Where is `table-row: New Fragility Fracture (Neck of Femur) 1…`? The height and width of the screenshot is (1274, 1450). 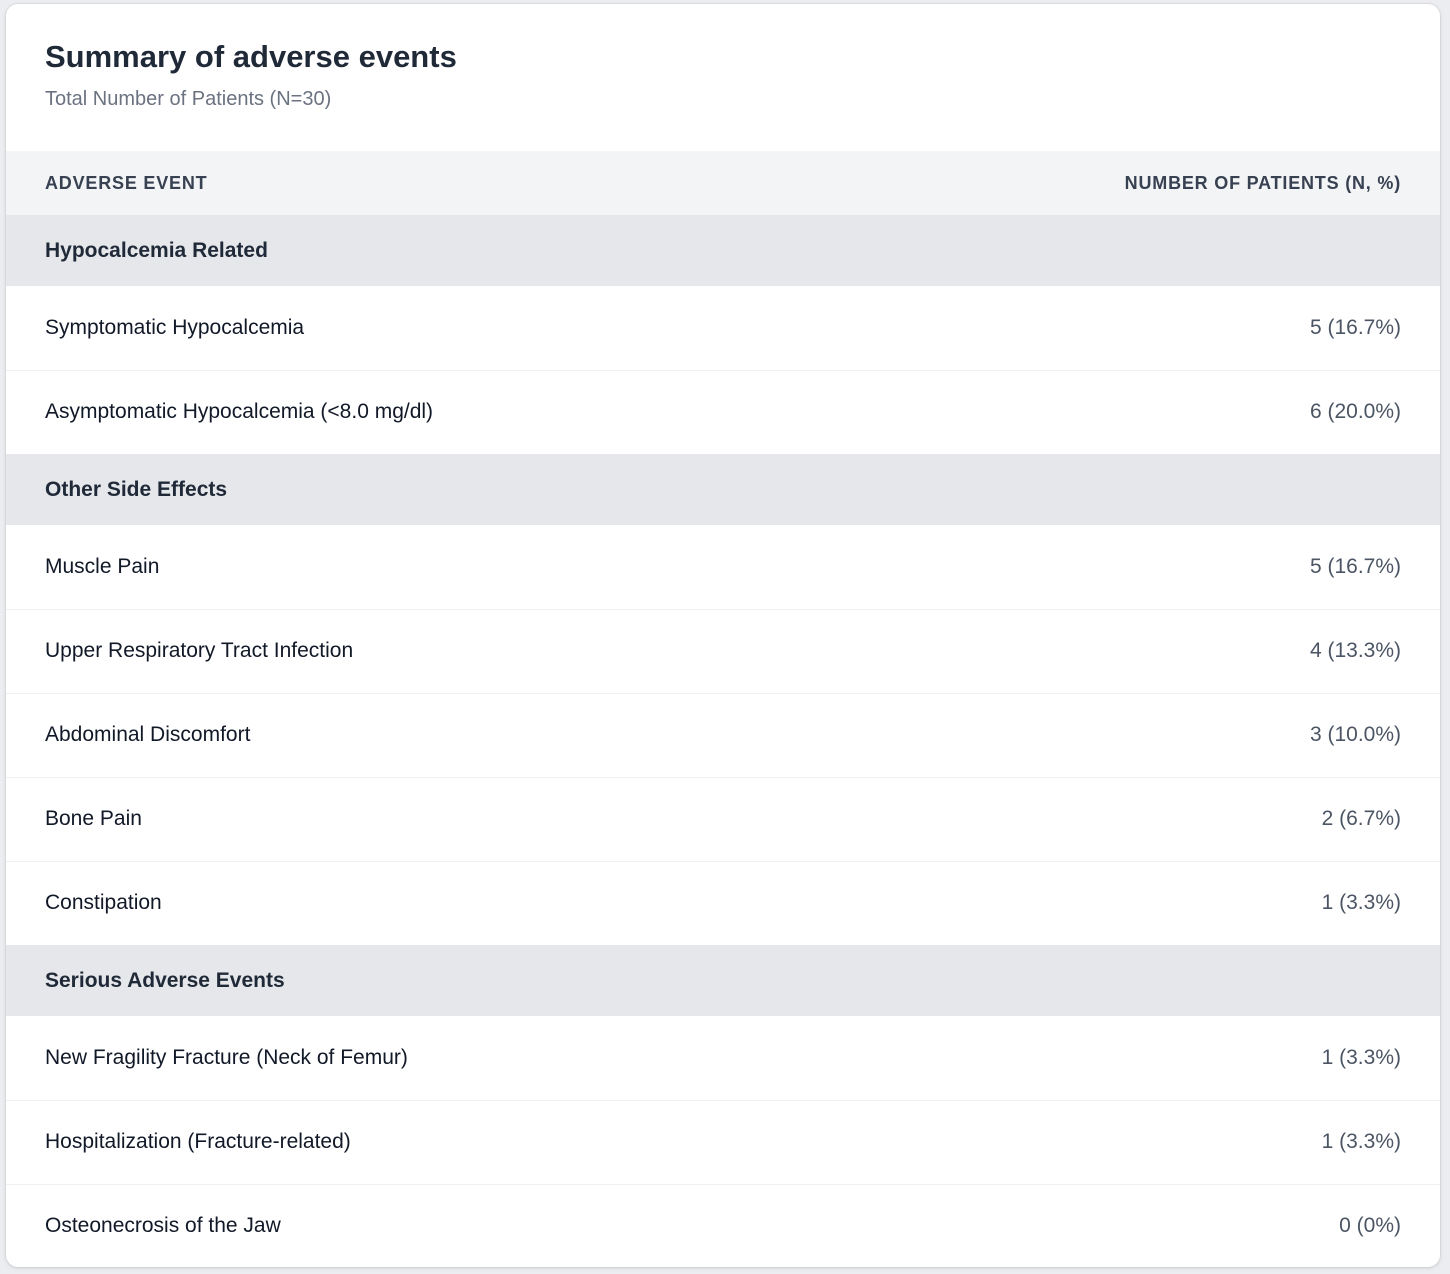
table-row: New Fragility Fracture (Neck of Femur) 1… is located at coordinates (723, 1058).